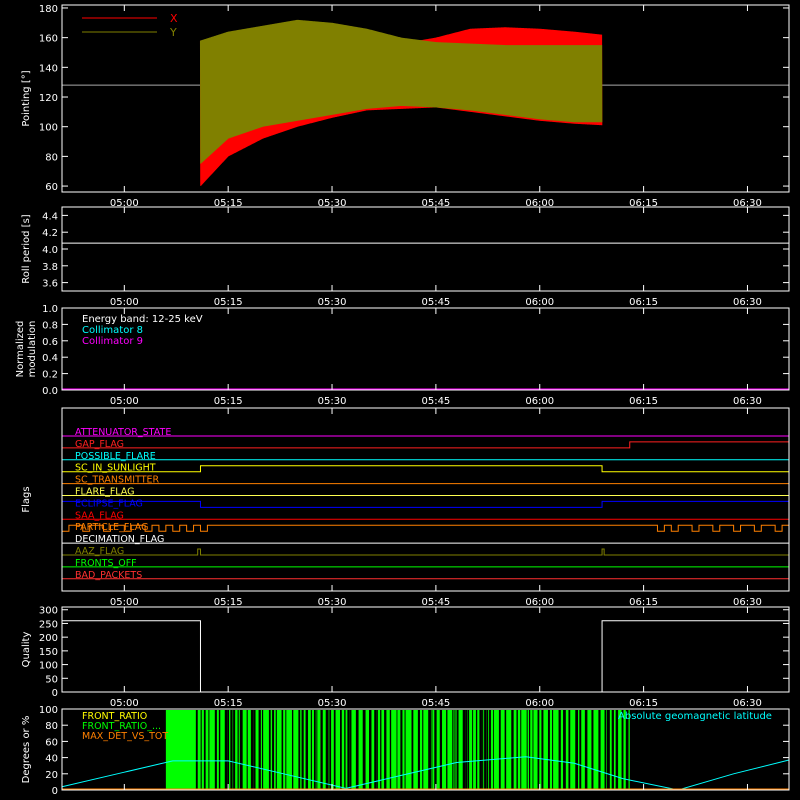 This screenshot has width=800, height=800. Describe the element at coordinates (106, 563) in the screenshot. I see `flag-label: FRONTS_OFF` at that location.